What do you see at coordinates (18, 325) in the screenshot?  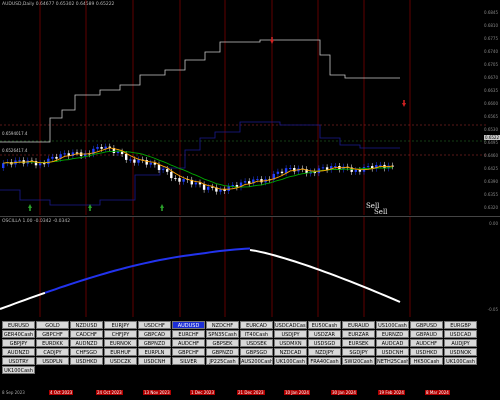 I see `symbol-button-eurusd: EURUSD` at bounding box center [18, 325].